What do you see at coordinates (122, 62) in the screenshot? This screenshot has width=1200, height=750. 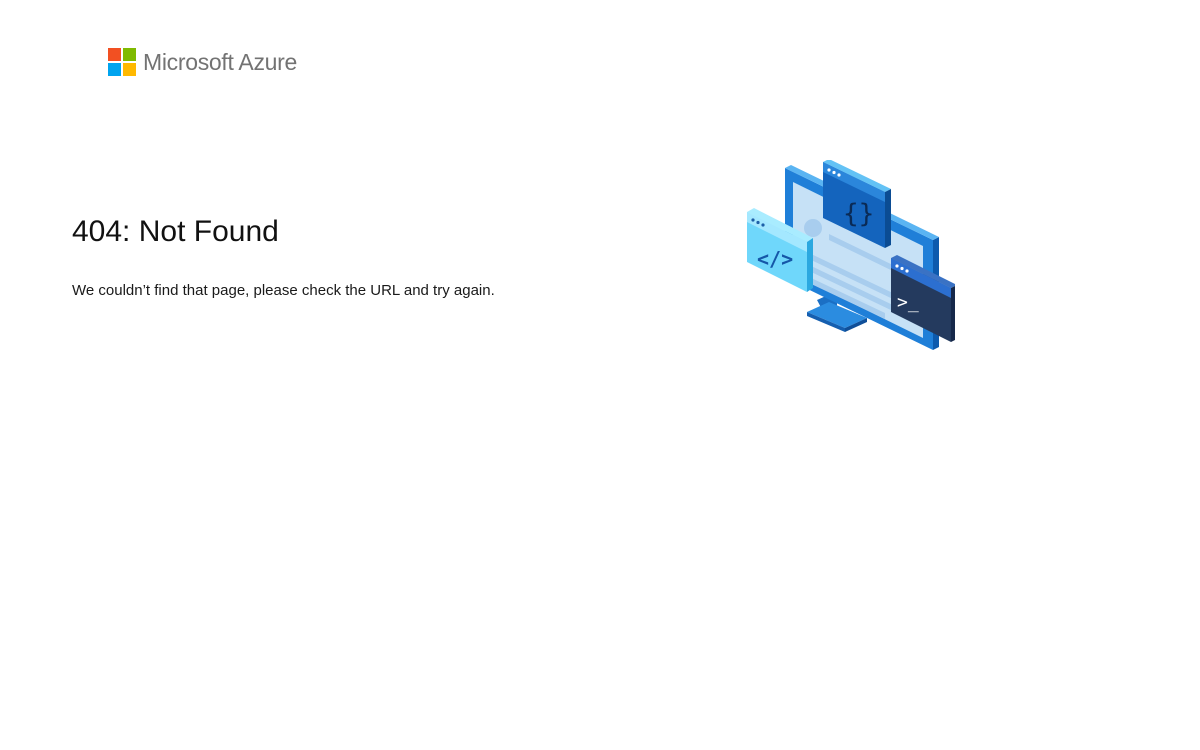 I see `microsoft-logo-icon` at bounding box center [122, 62].